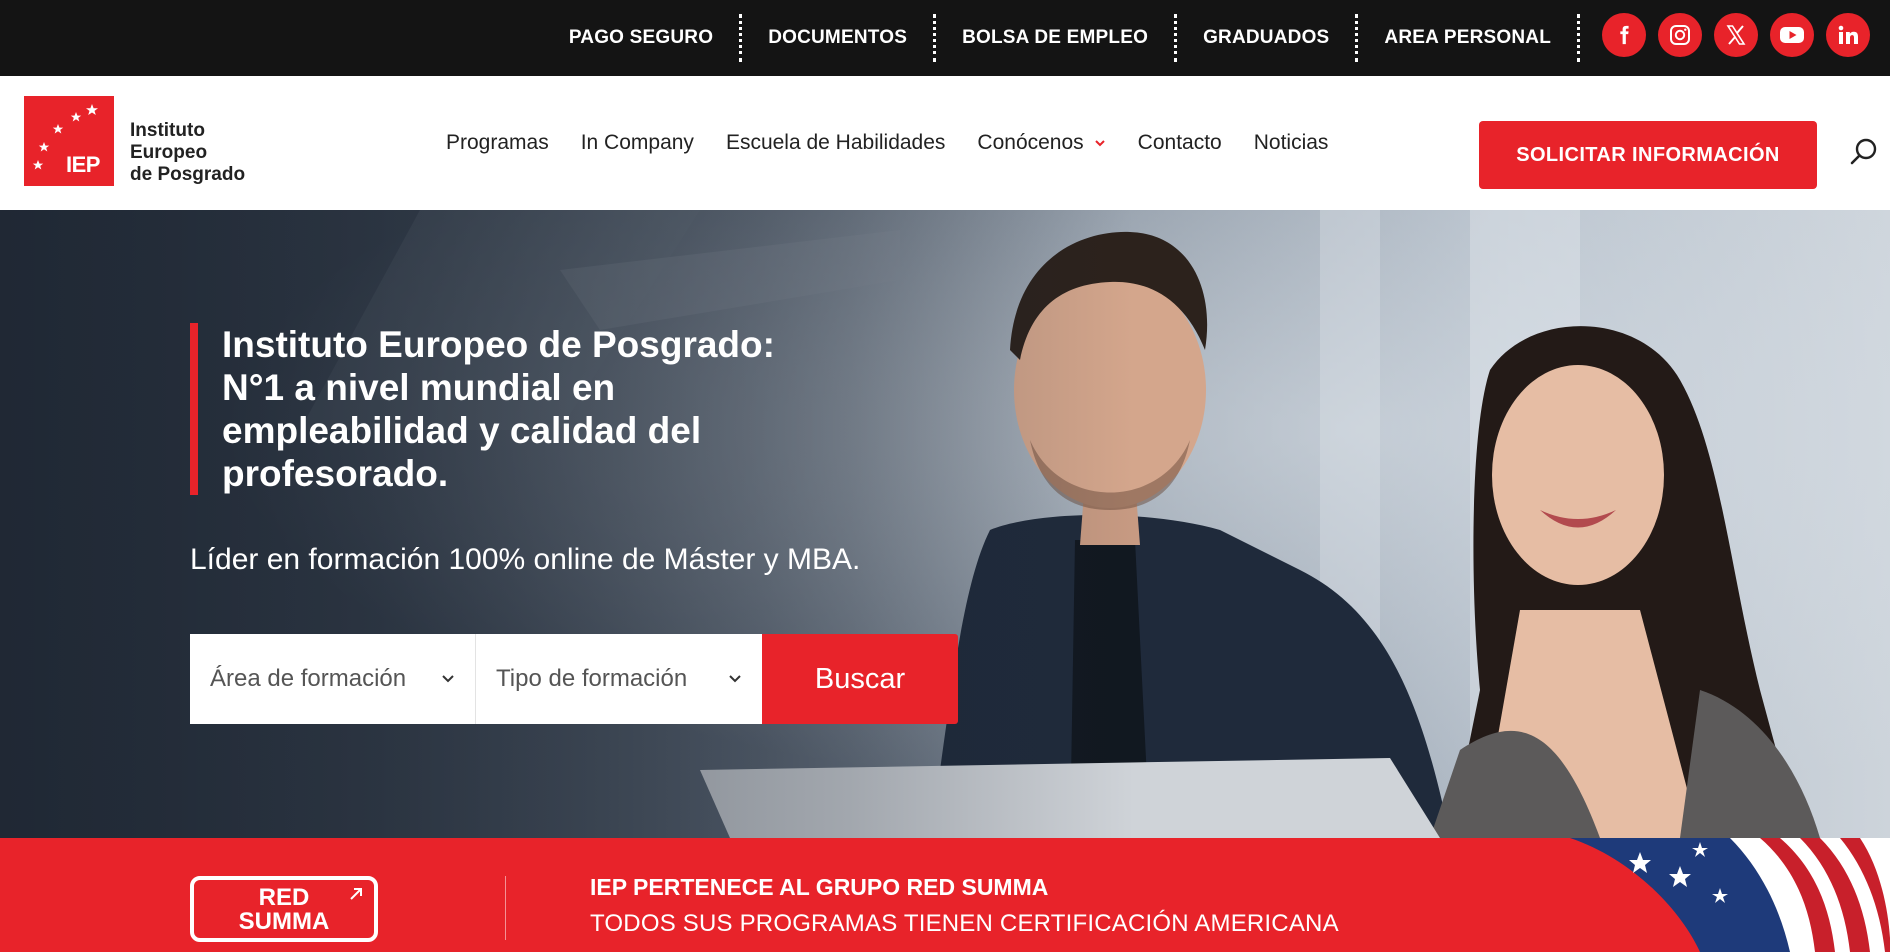  I want to click on bolsa-de-empleo-link: BOLSA DE EMPLEO, so click(1057, 38).